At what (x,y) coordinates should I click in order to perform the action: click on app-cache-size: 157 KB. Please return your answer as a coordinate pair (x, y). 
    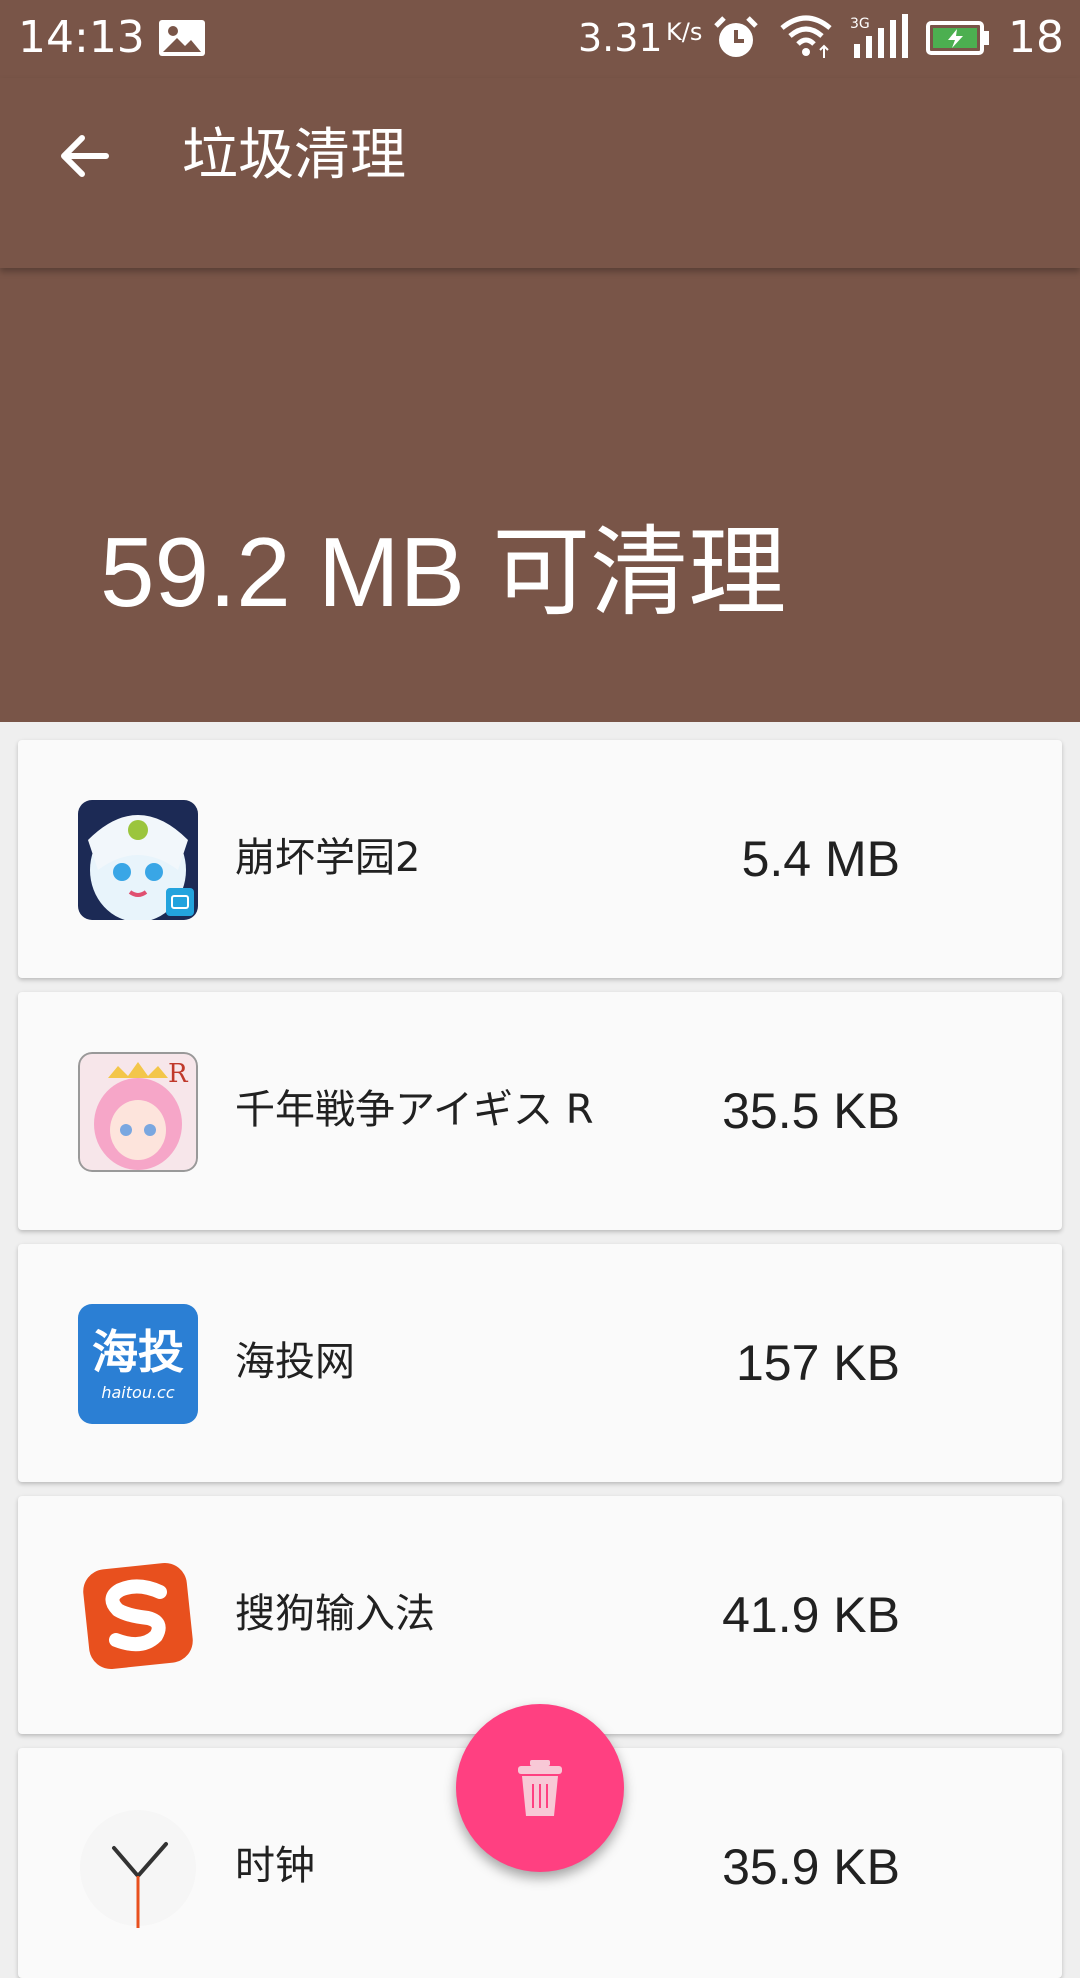
    Looking at the image, I should click on (817, 1363).